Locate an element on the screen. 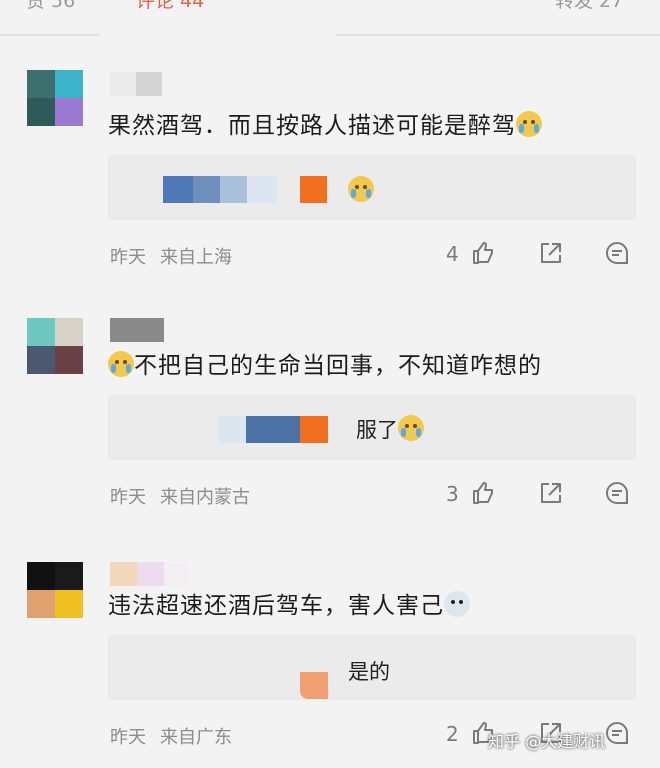  comment-location: 来自上海 is located at coordinates (196, 257).